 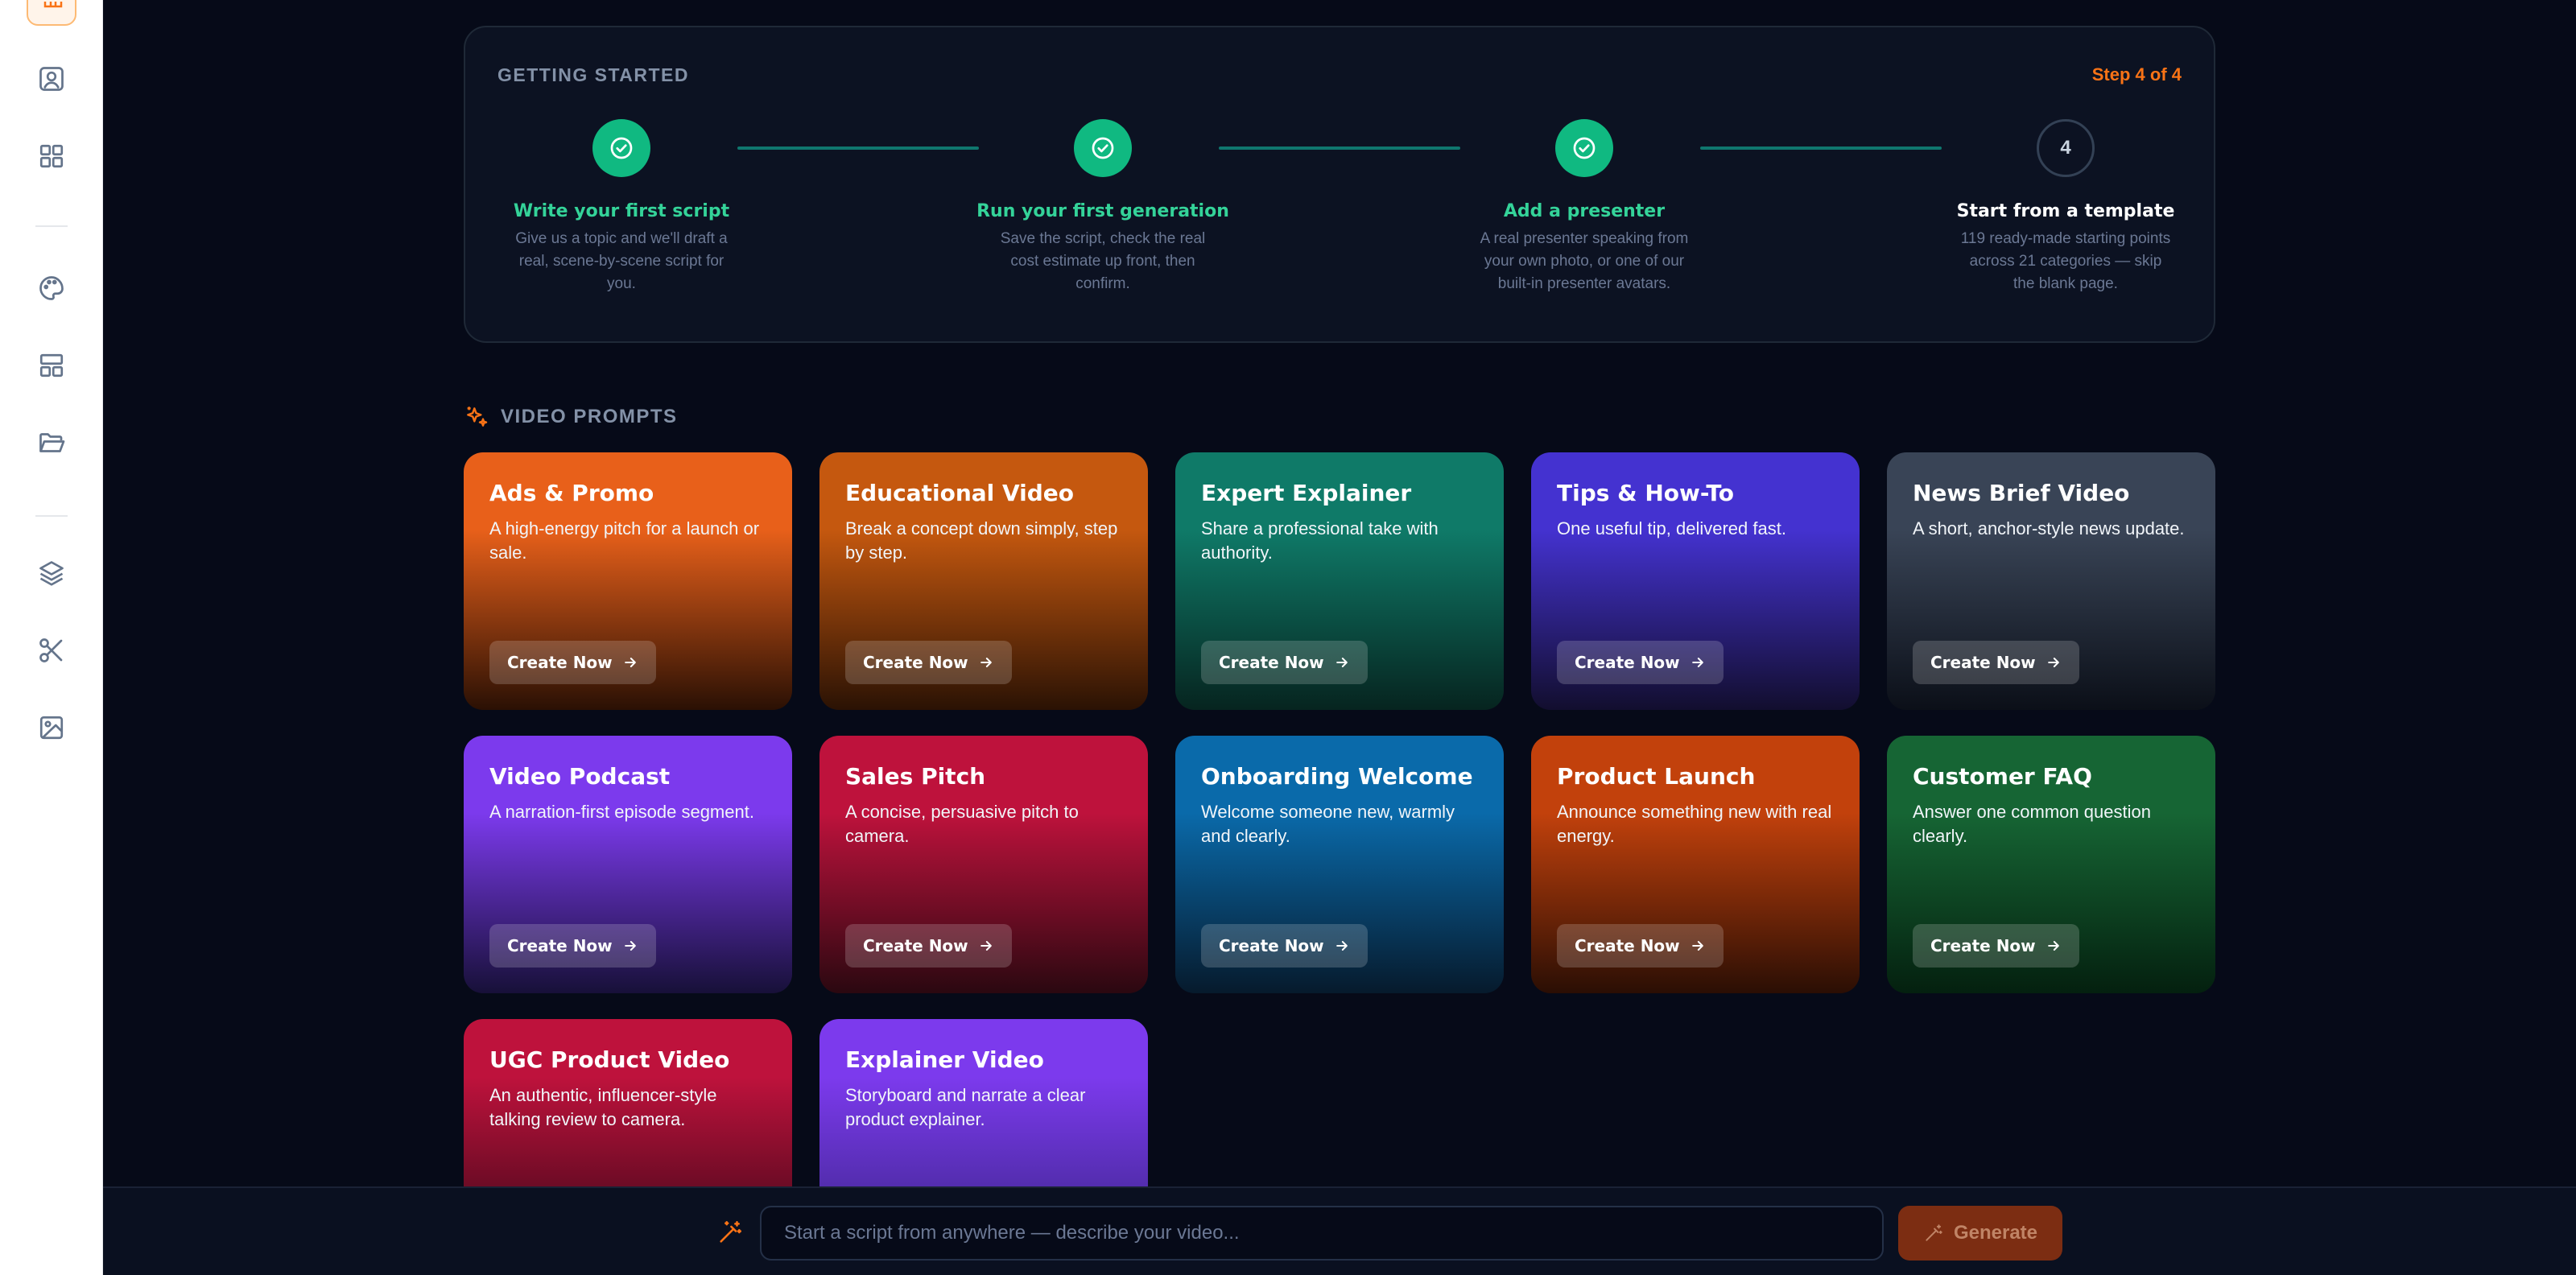 I want to click on card-title: Video Podcast, so click(x=580, y=776).